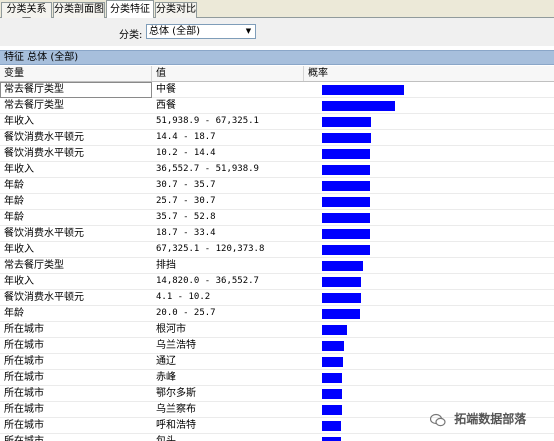 This screenshot has height=441, width=554. I want to click on column-header-variable: 变量, so click(76, 73).